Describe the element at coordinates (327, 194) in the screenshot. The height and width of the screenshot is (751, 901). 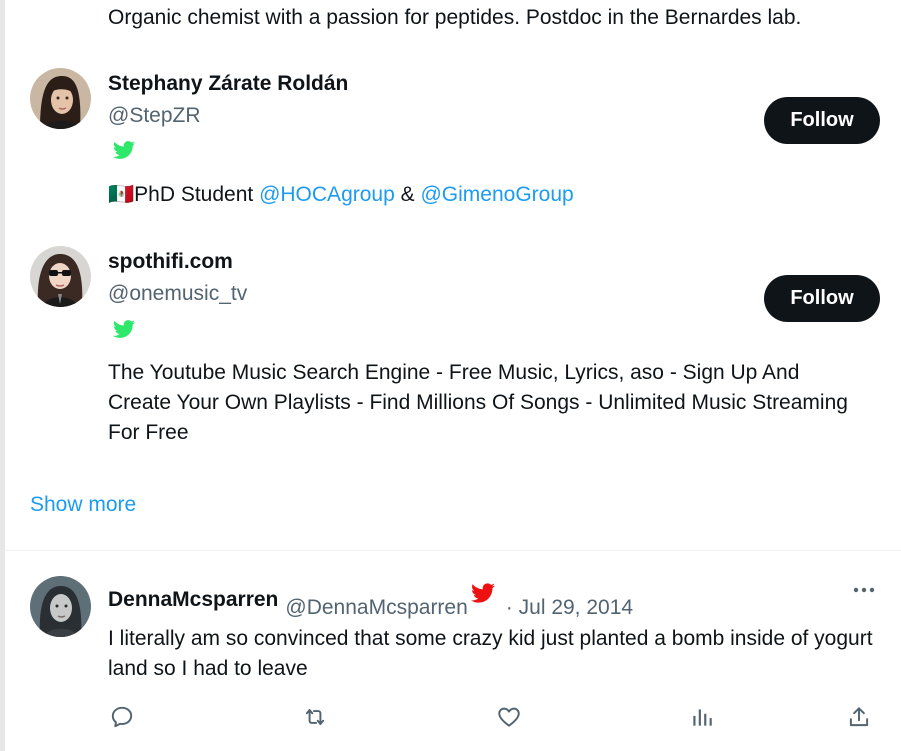
I see `mention-link-hocagroup: @HOCAgroup` at that location.